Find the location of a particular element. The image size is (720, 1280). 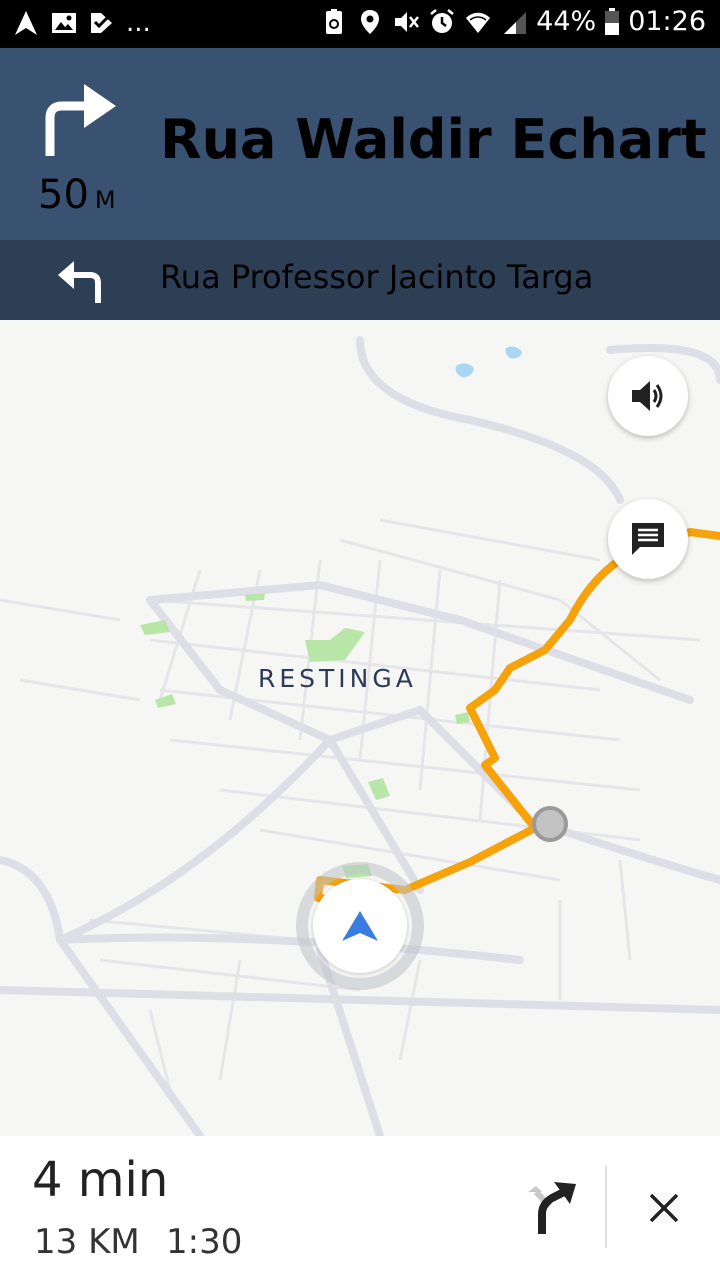

gallery-icon is located at coordinates (64, 23).